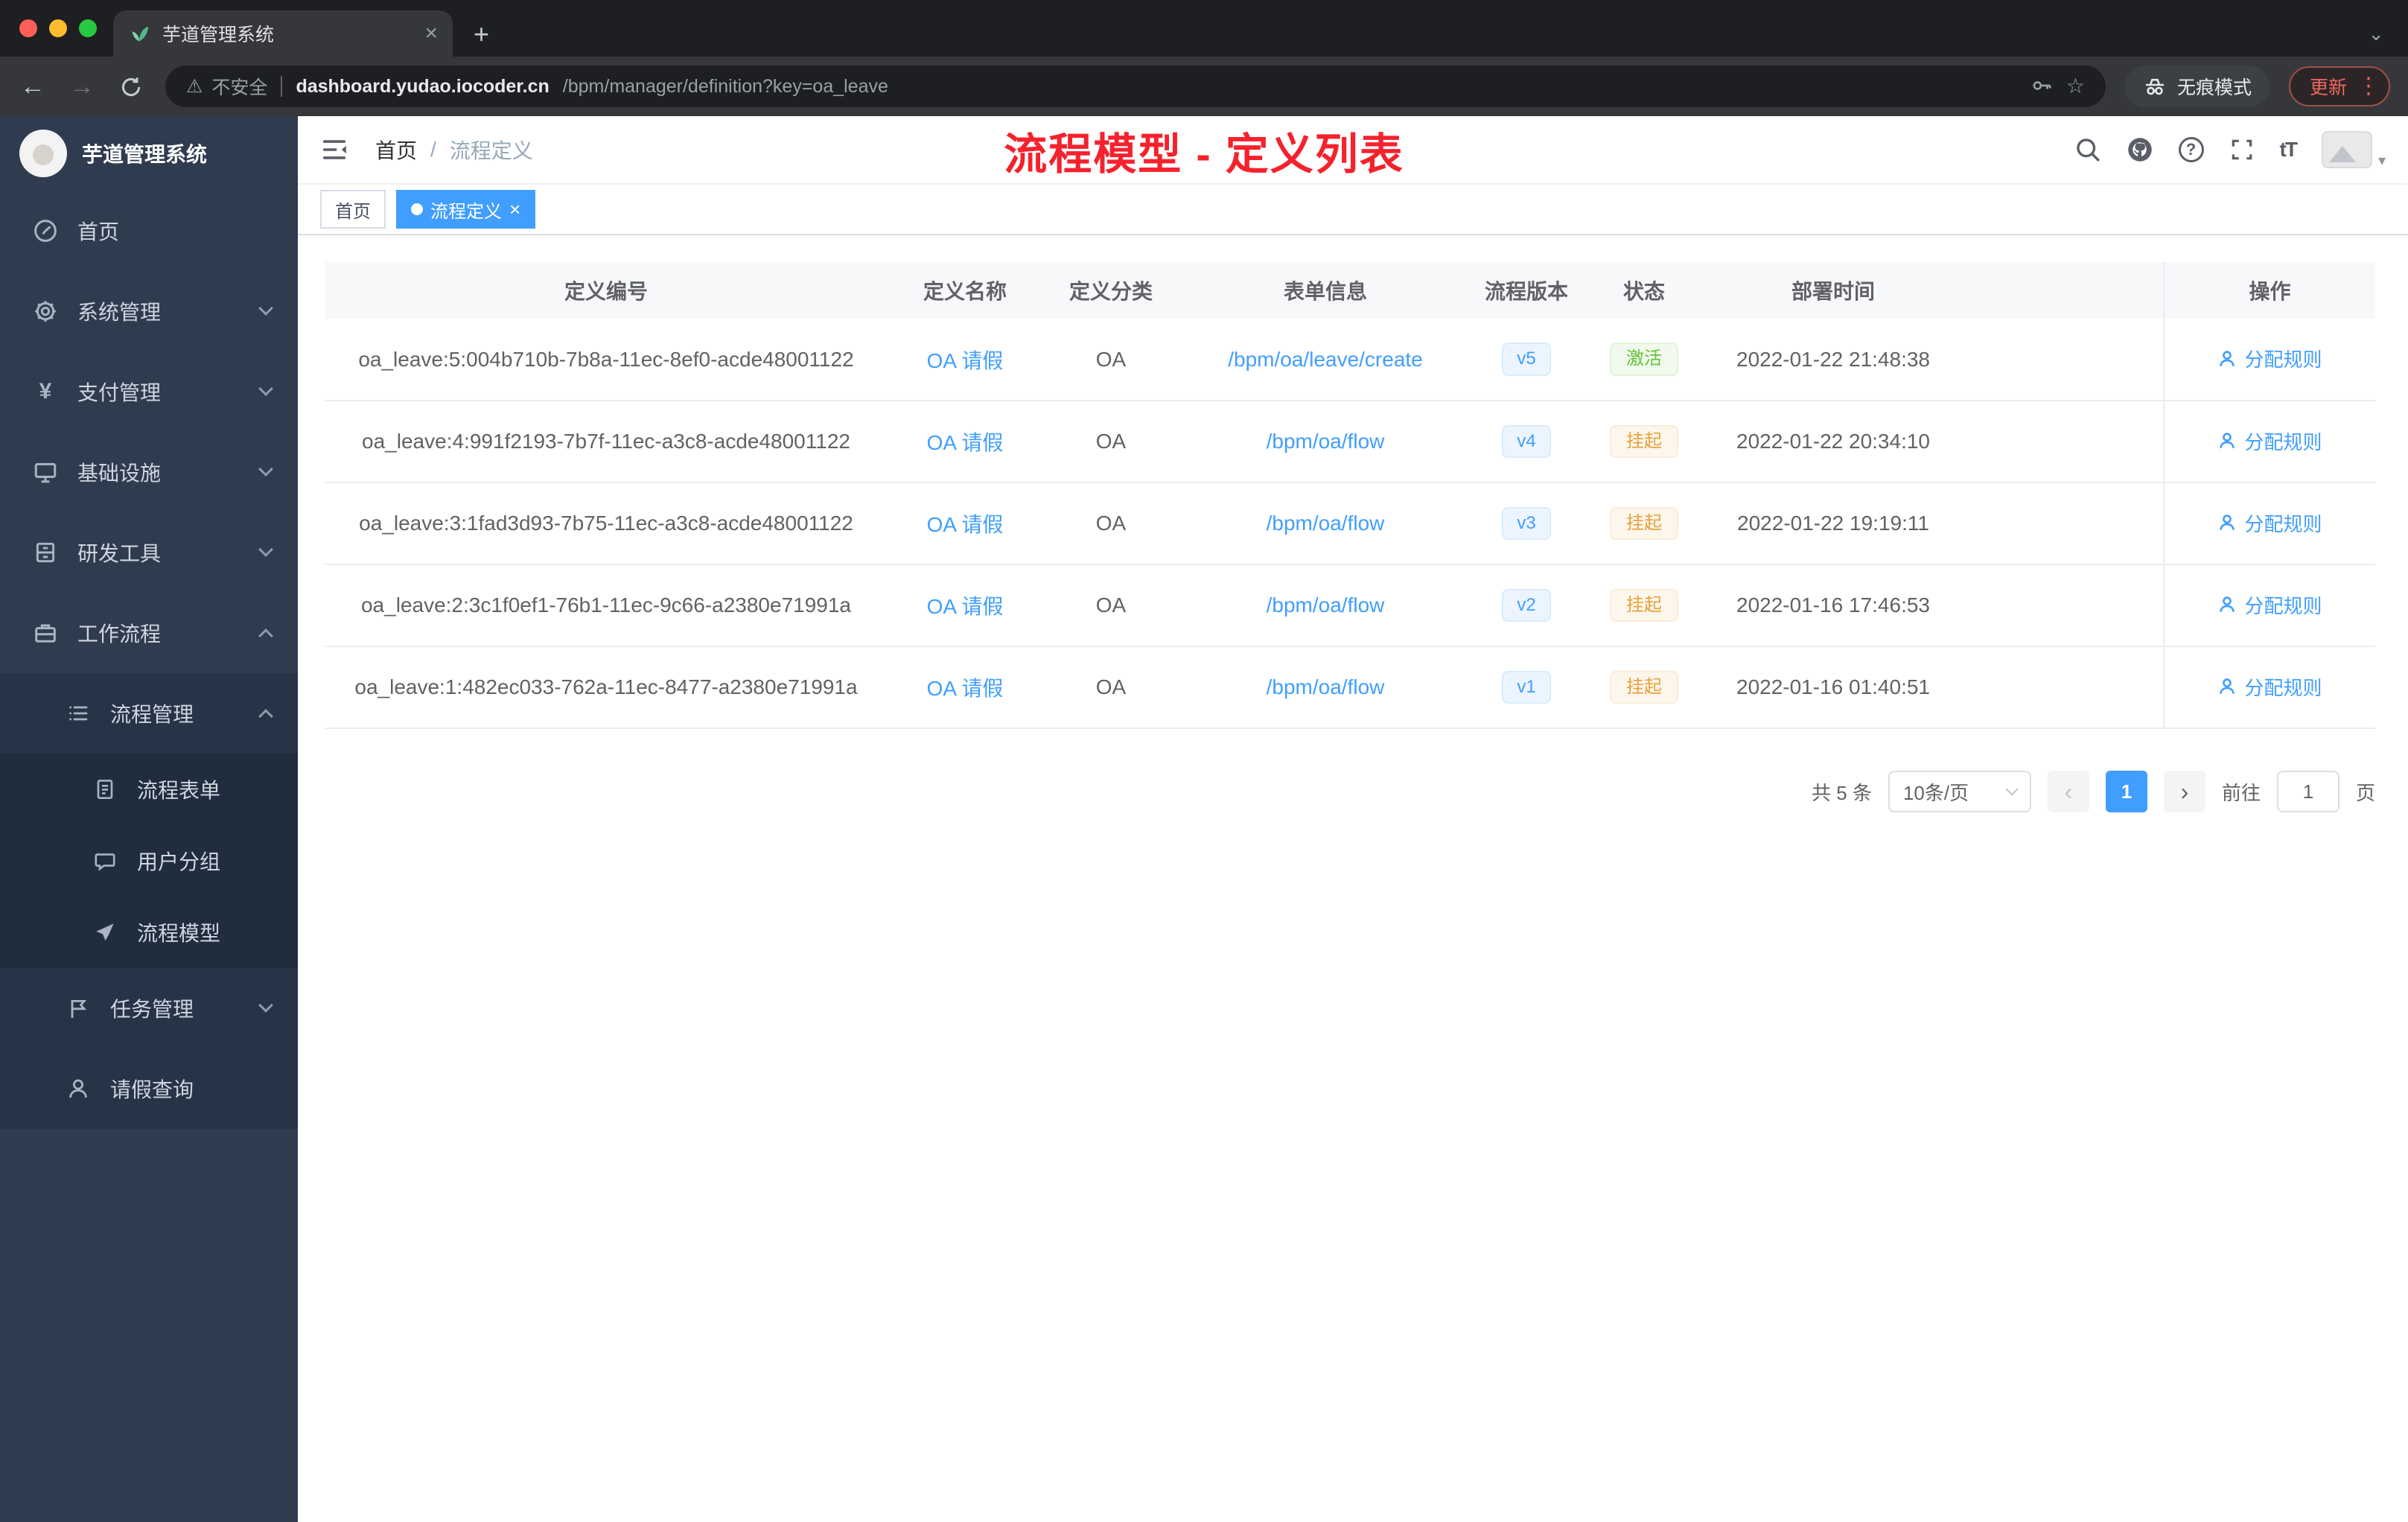 The image size is (2408, 1522). What do you see at coordinates (149, 633) in the screenshot?
I see `sidebar-item-workflow: 工作流程` at bounding box center [149, 633].